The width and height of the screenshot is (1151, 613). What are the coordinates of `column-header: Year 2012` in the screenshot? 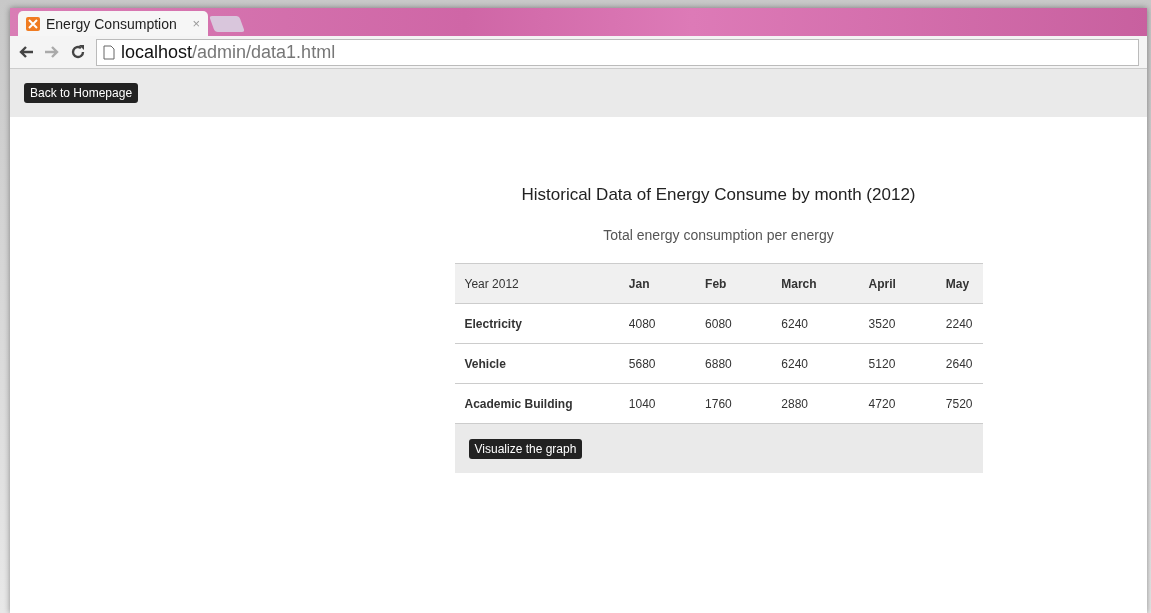 It's located at (536, 283).